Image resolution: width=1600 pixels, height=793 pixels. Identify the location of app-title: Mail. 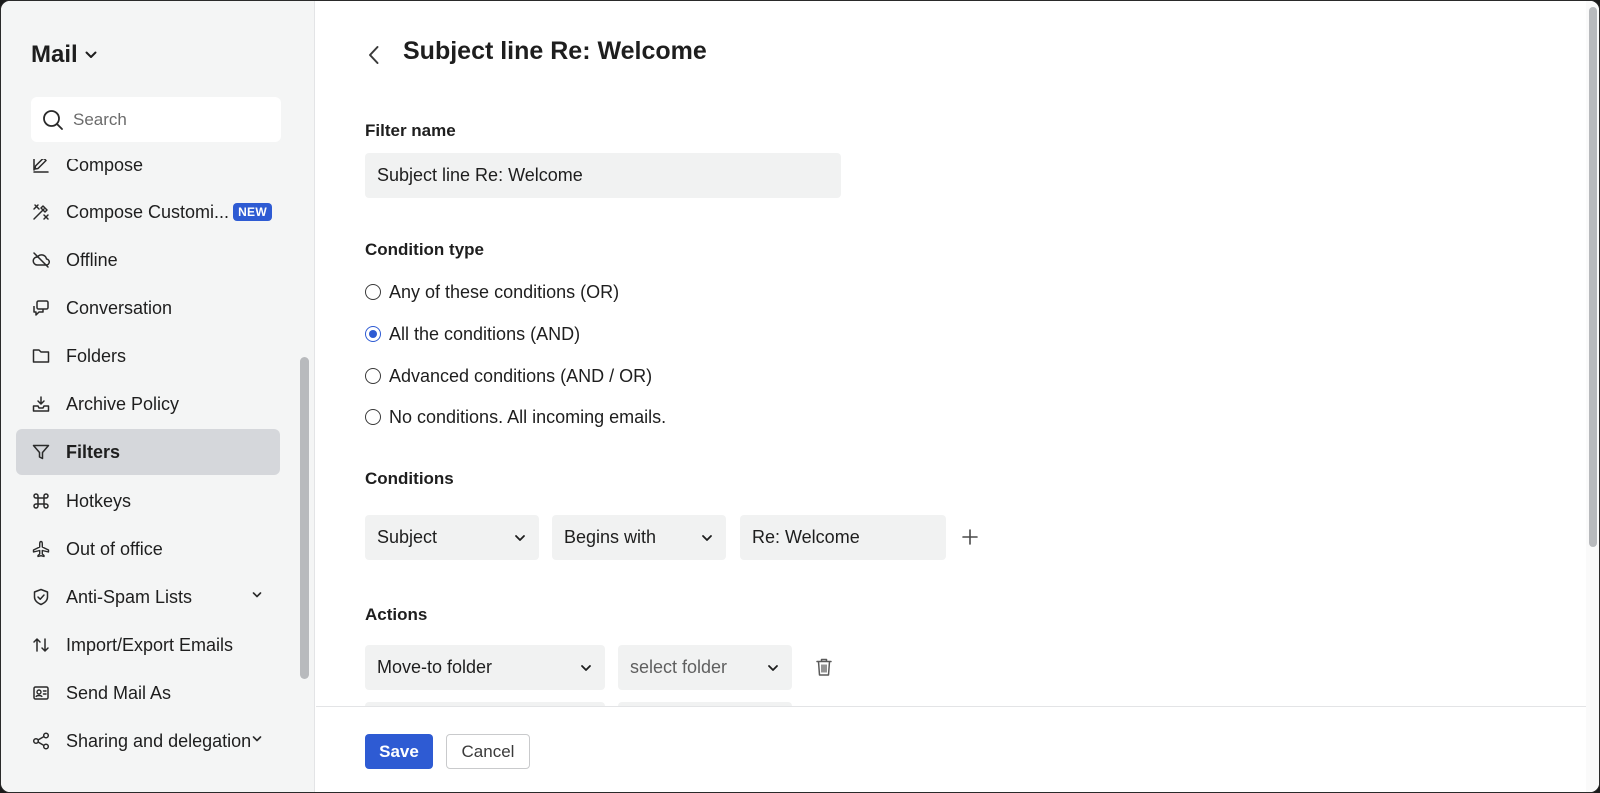
(54, 54).